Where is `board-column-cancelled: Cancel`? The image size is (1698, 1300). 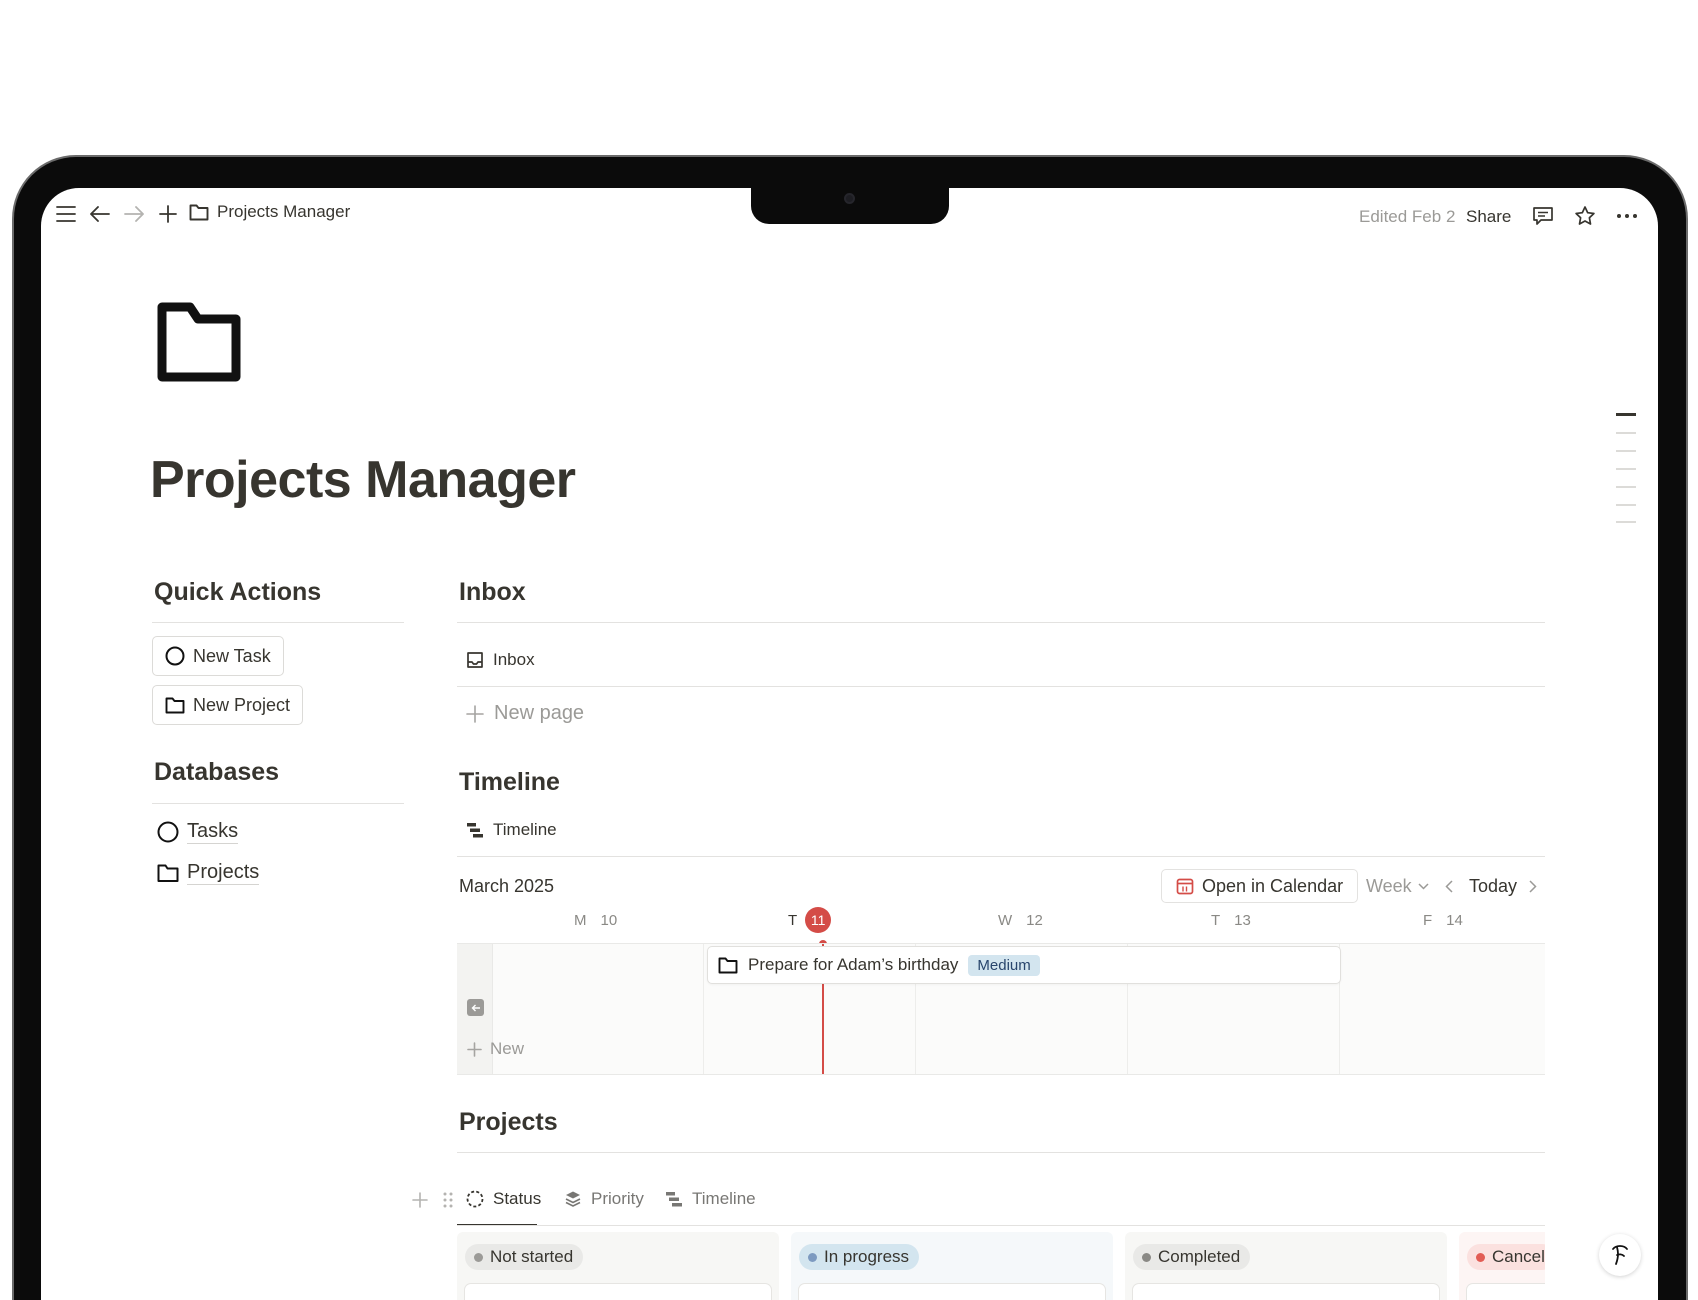
board-column-cancelled: Cancel is located at coordinates (1502, 1266).